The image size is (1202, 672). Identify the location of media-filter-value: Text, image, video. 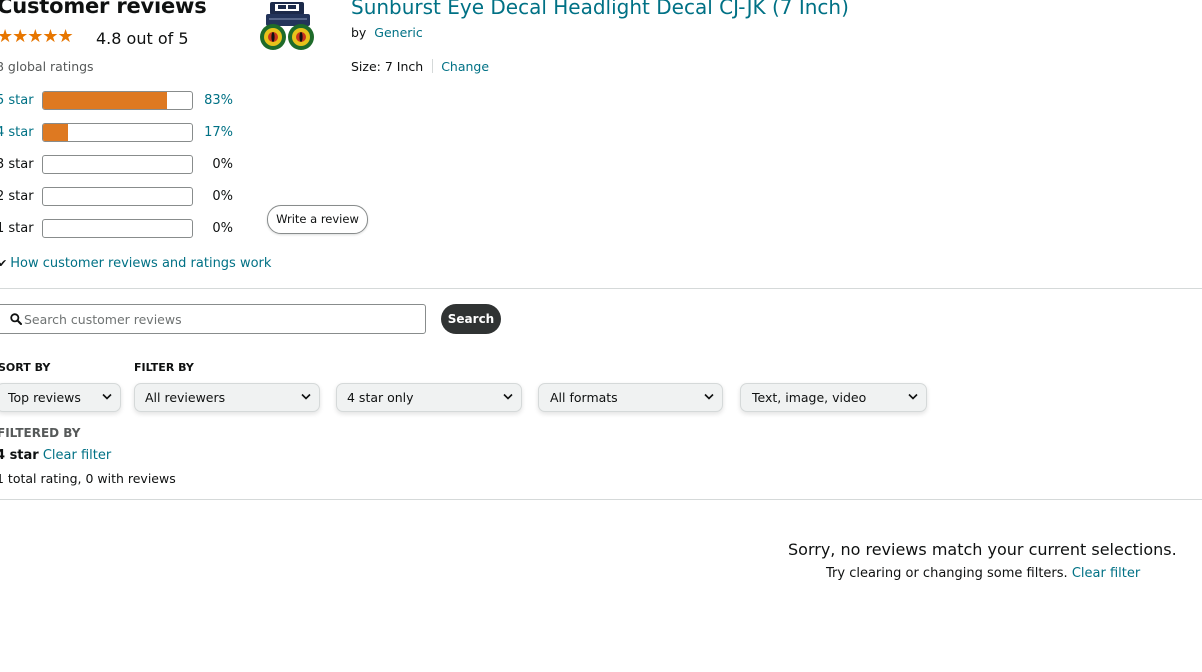
(809, 397).